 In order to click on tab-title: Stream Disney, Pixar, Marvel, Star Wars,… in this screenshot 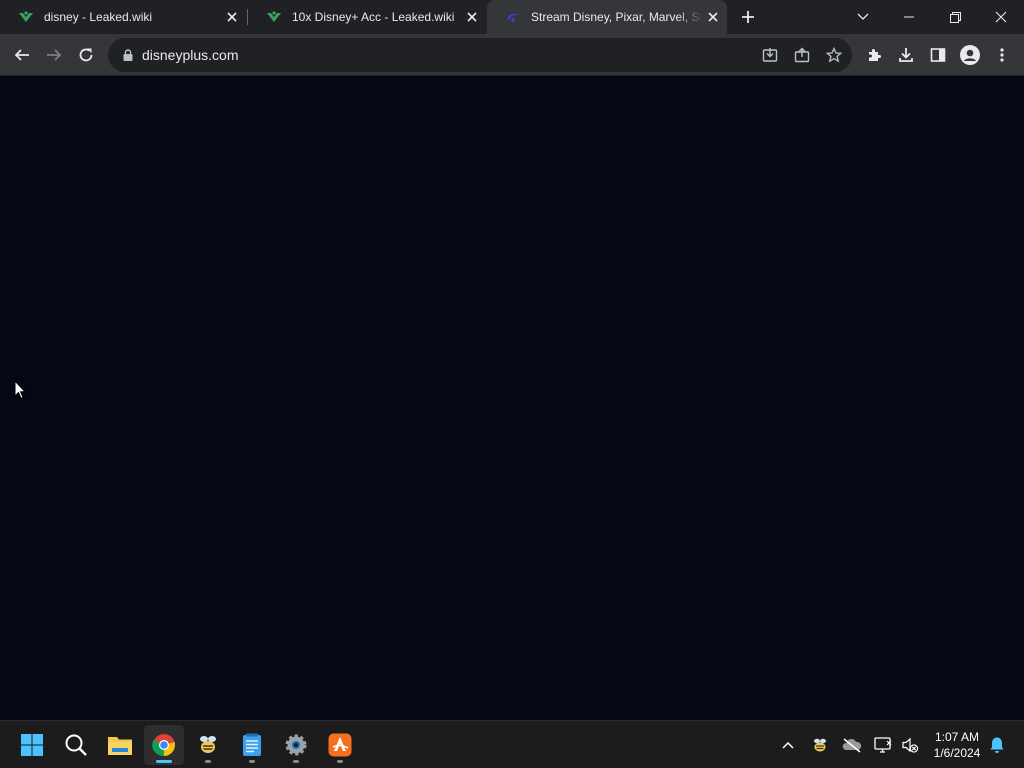, I will do `click(617, 17)`.